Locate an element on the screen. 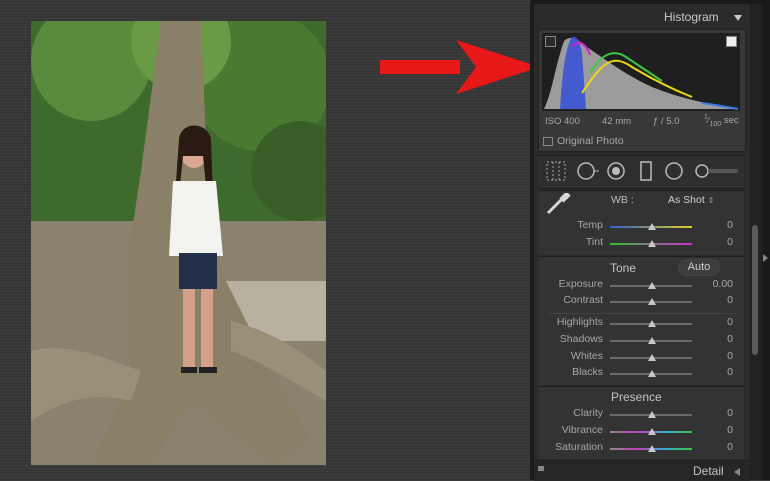  temp-value: 0 is located at coordinates (718, 225).